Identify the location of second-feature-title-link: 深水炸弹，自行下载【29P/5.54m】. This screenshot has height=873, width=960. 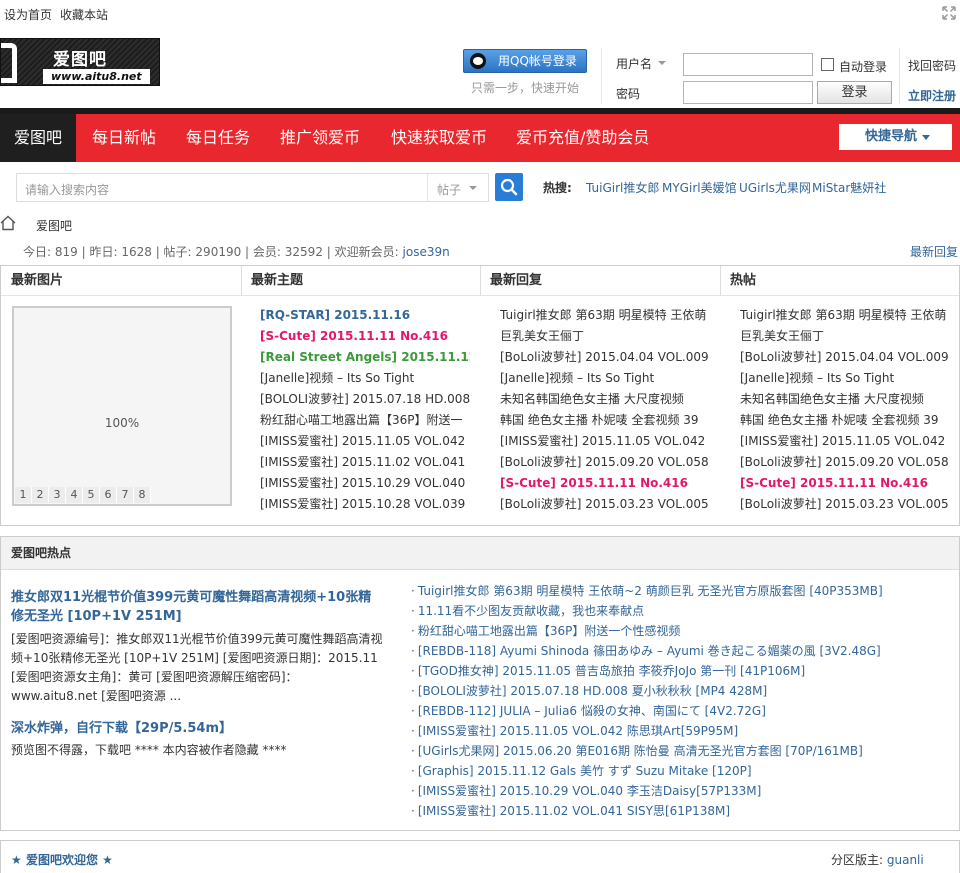
(121, 726).